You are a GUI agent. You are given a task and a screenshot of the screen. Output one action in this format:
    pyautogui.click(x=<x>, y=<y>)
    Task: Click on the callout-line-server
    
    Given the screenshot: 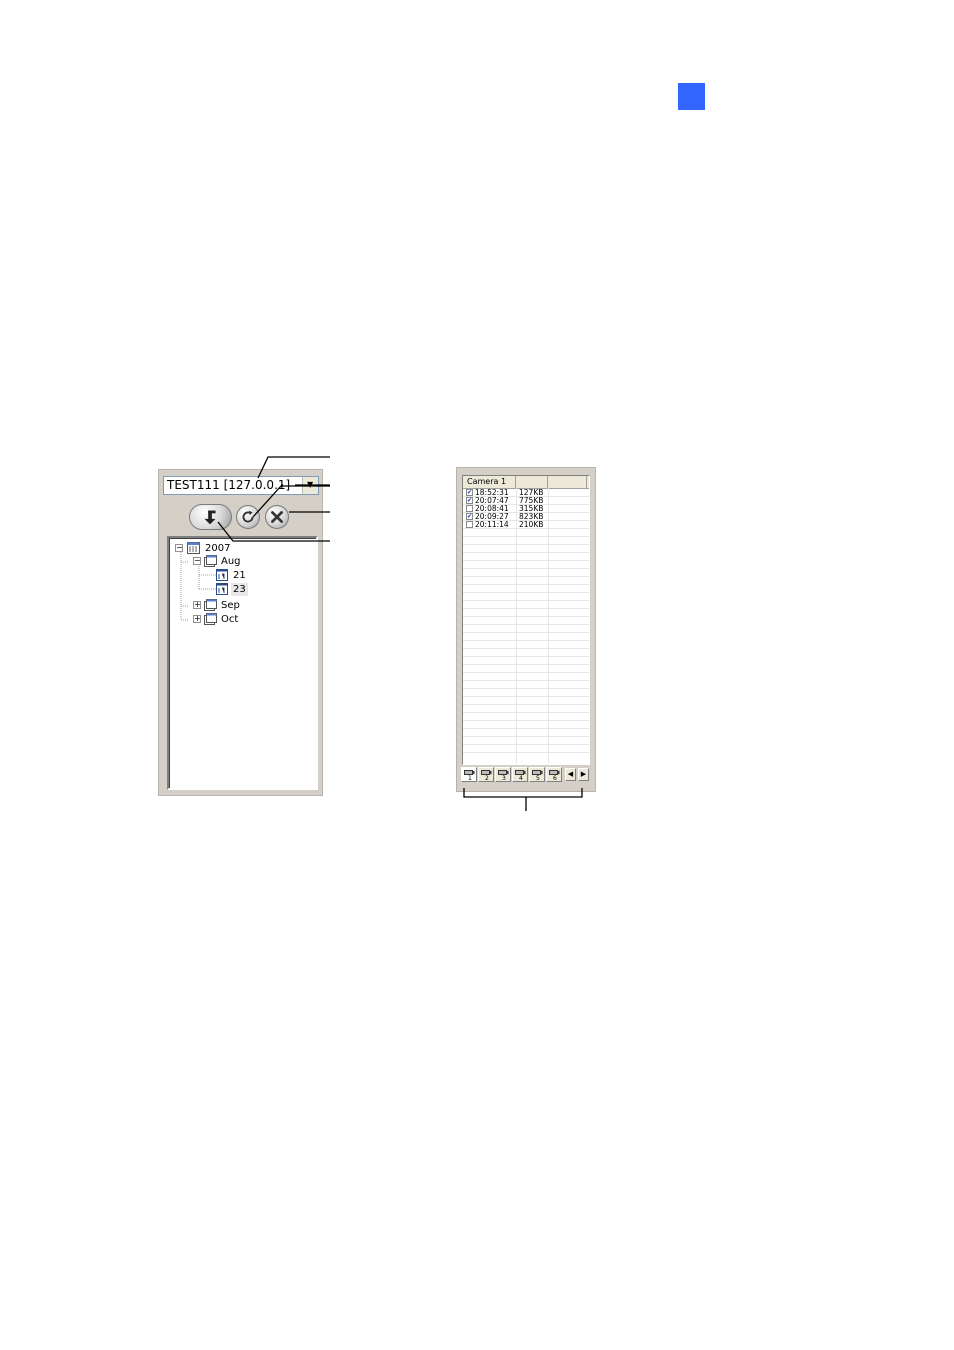 What is the action you would take?
    pyautogui.click(x=293, y=467)
    